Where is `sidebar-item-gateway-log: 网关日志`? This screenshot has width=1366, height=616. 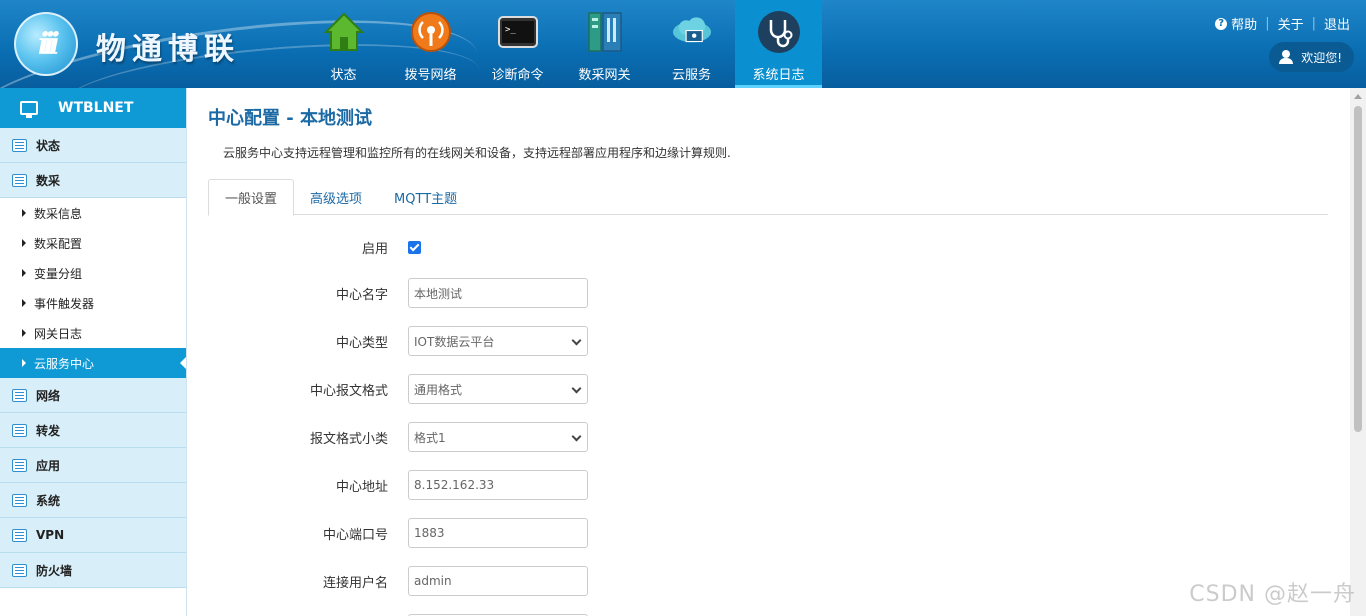 sidebar-item-gateway-log: 网关日志 is located at coordinates (93, 333).